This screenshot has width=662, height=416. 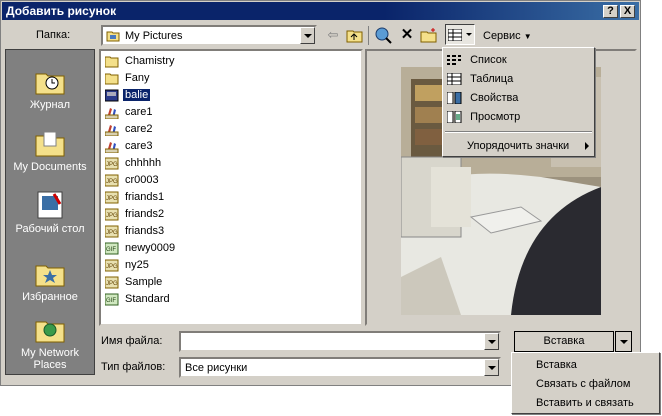 I want to click on new-folder-icon, so click(x=429, y=35).